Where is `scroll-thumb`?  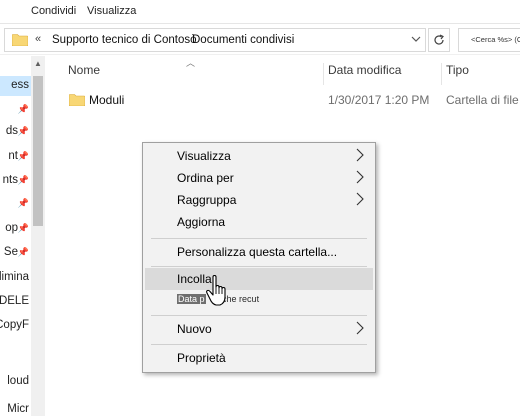 scroll-thumb is located at coordinates (38, 151).